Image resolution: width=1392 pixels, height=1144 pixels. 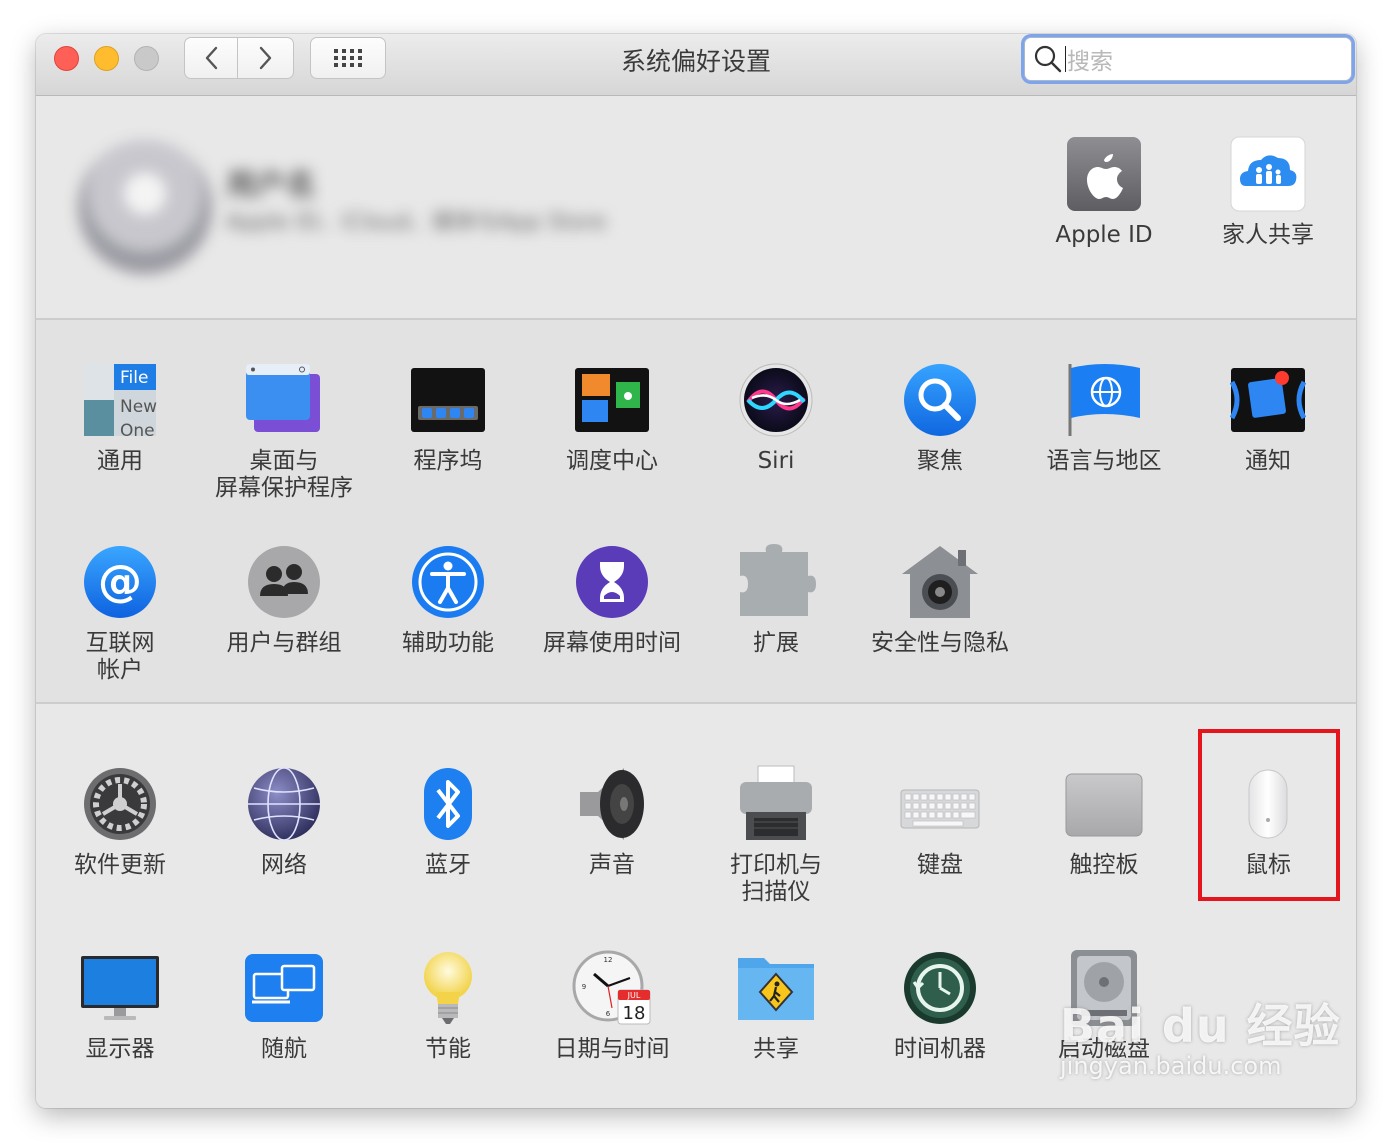 I want to click on pref-family-sharing: 家人共享, so click(x=1268, y=191).